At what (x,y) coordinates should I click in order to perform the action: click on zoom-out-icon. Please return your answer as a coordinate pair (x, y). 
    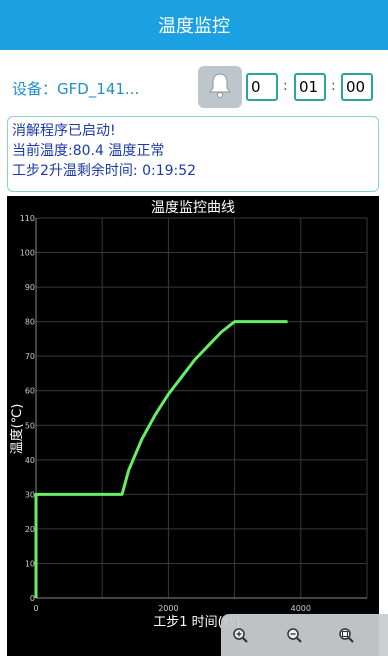
    Looking at the image, I should click on (294, 635).